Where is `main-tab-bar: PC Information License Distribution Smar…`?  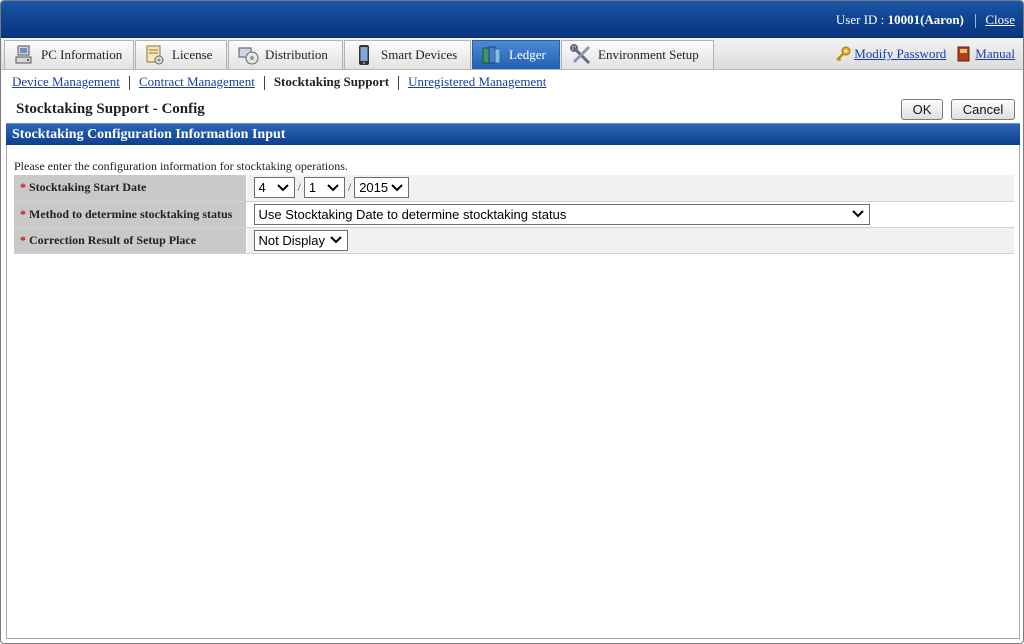 main-tab-bar: PC Information License Distribution Smar… is located at coordinates (512, 54).